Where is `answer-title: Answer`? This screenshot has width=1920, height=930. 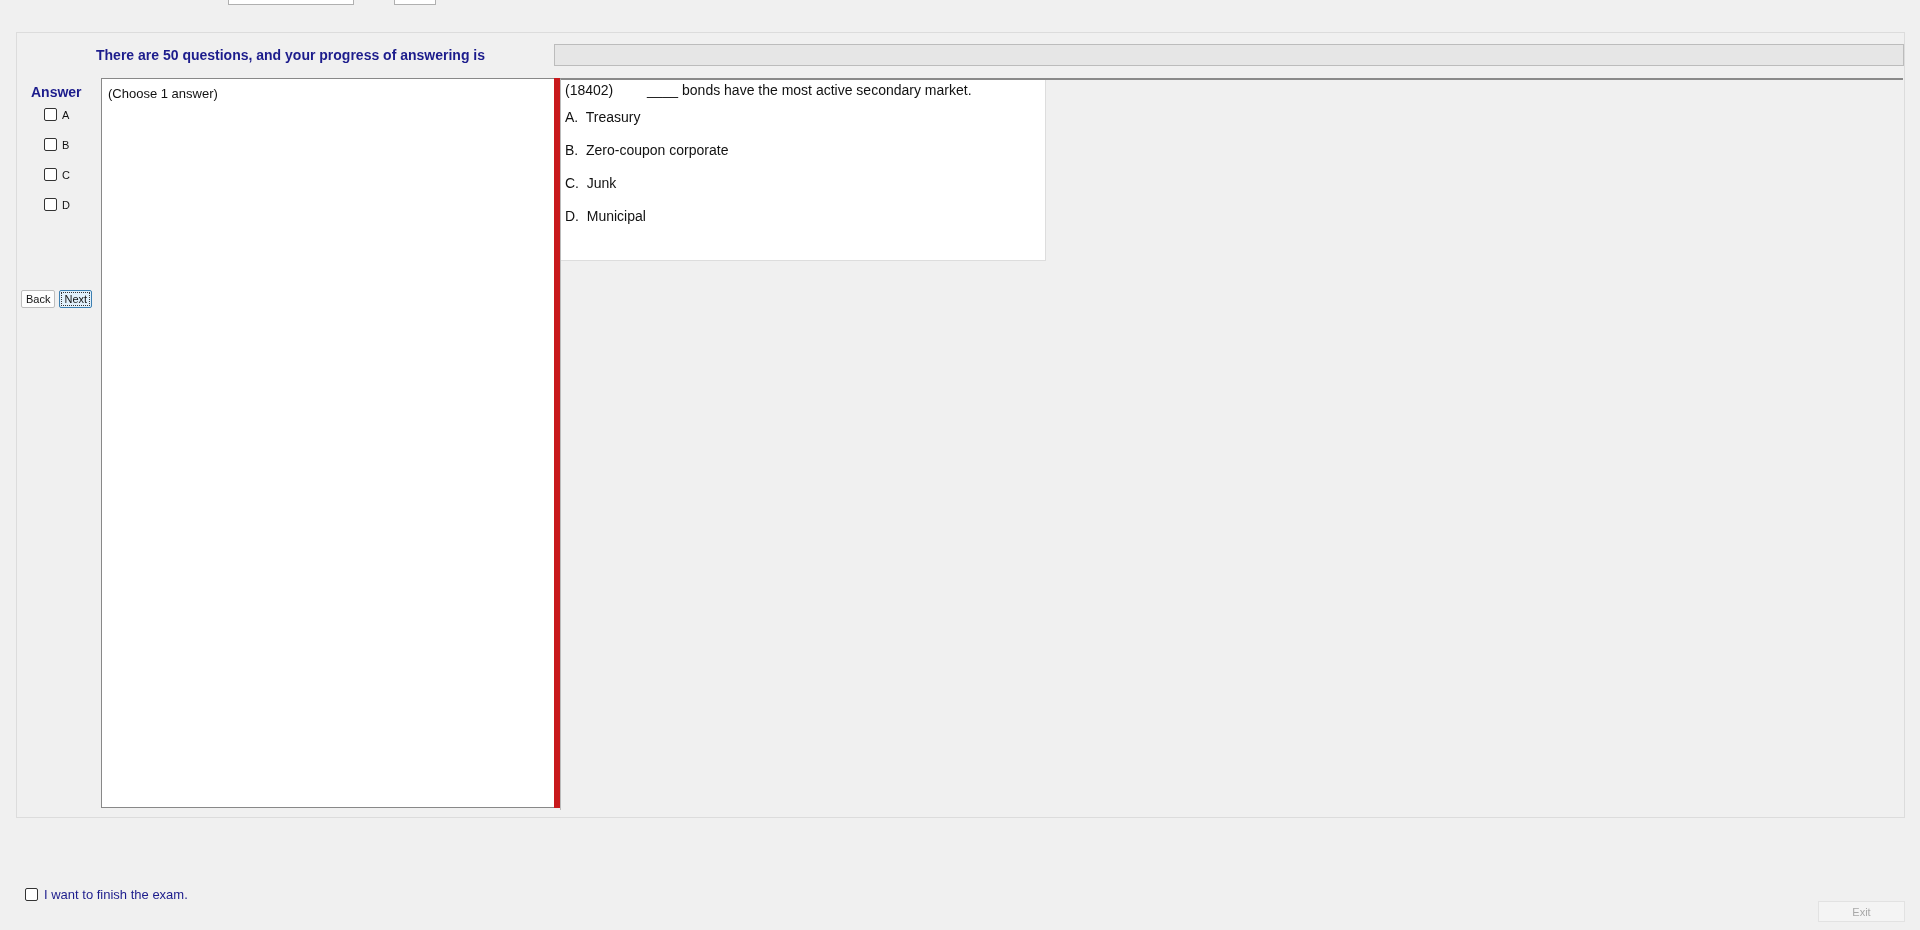 answer-title: Answer is located at coordinates (56, 92).